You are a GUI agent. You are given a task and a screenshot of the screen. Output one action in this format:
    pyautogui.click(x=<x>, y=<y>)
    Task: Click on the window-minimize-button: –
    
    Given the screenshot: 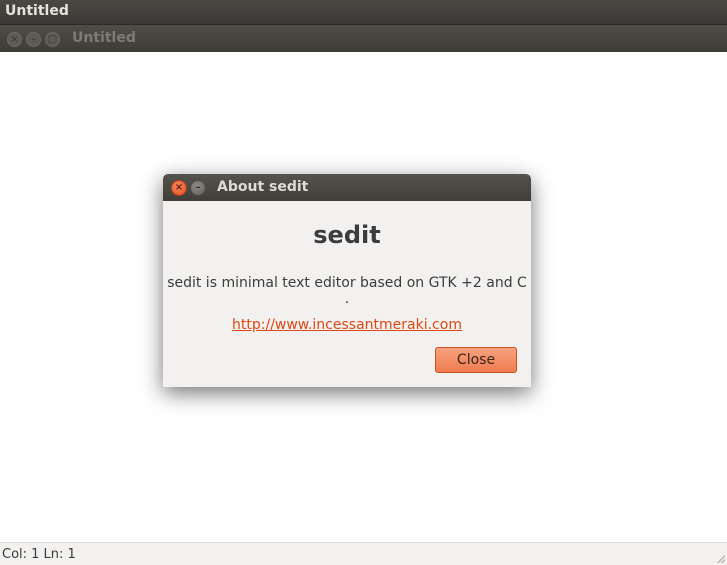 What is the action you would take?
    pyautogui.click(x=33, y=39)
    